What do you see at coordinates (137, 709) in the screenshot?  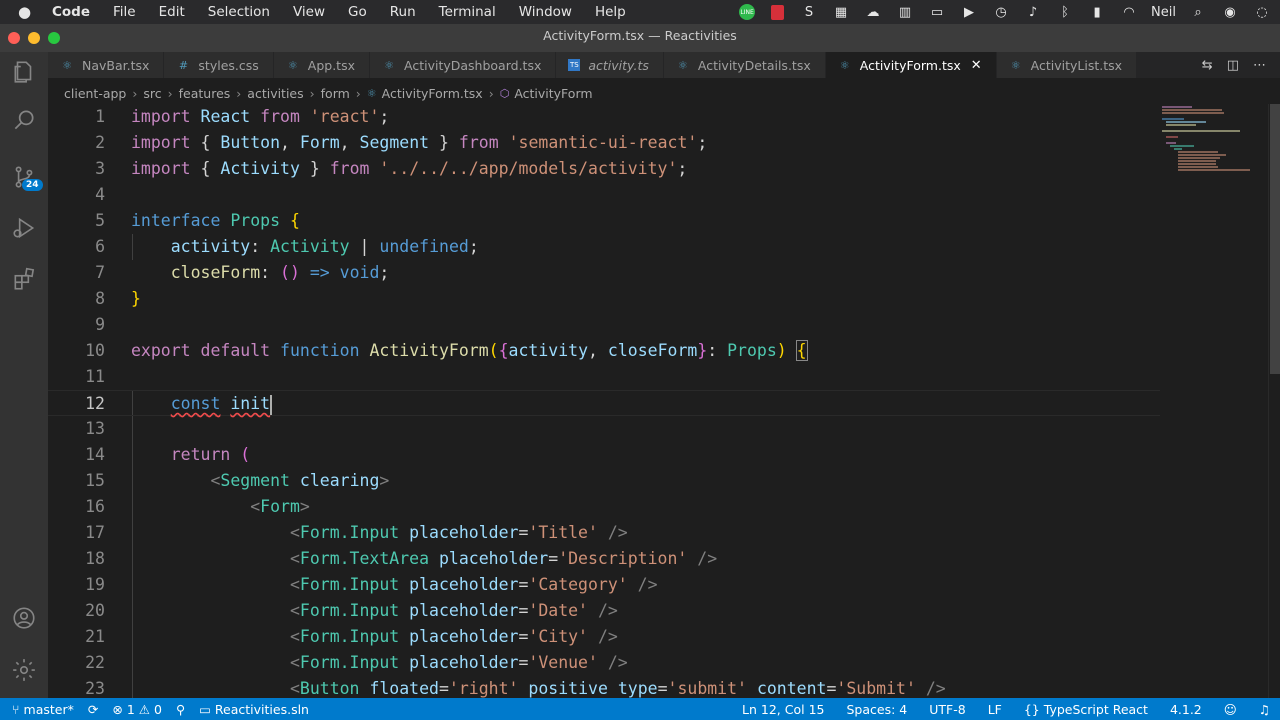 I see `problems-indicator: ⊗ 1 ⚠ 0` at bounding box center [137, 709].